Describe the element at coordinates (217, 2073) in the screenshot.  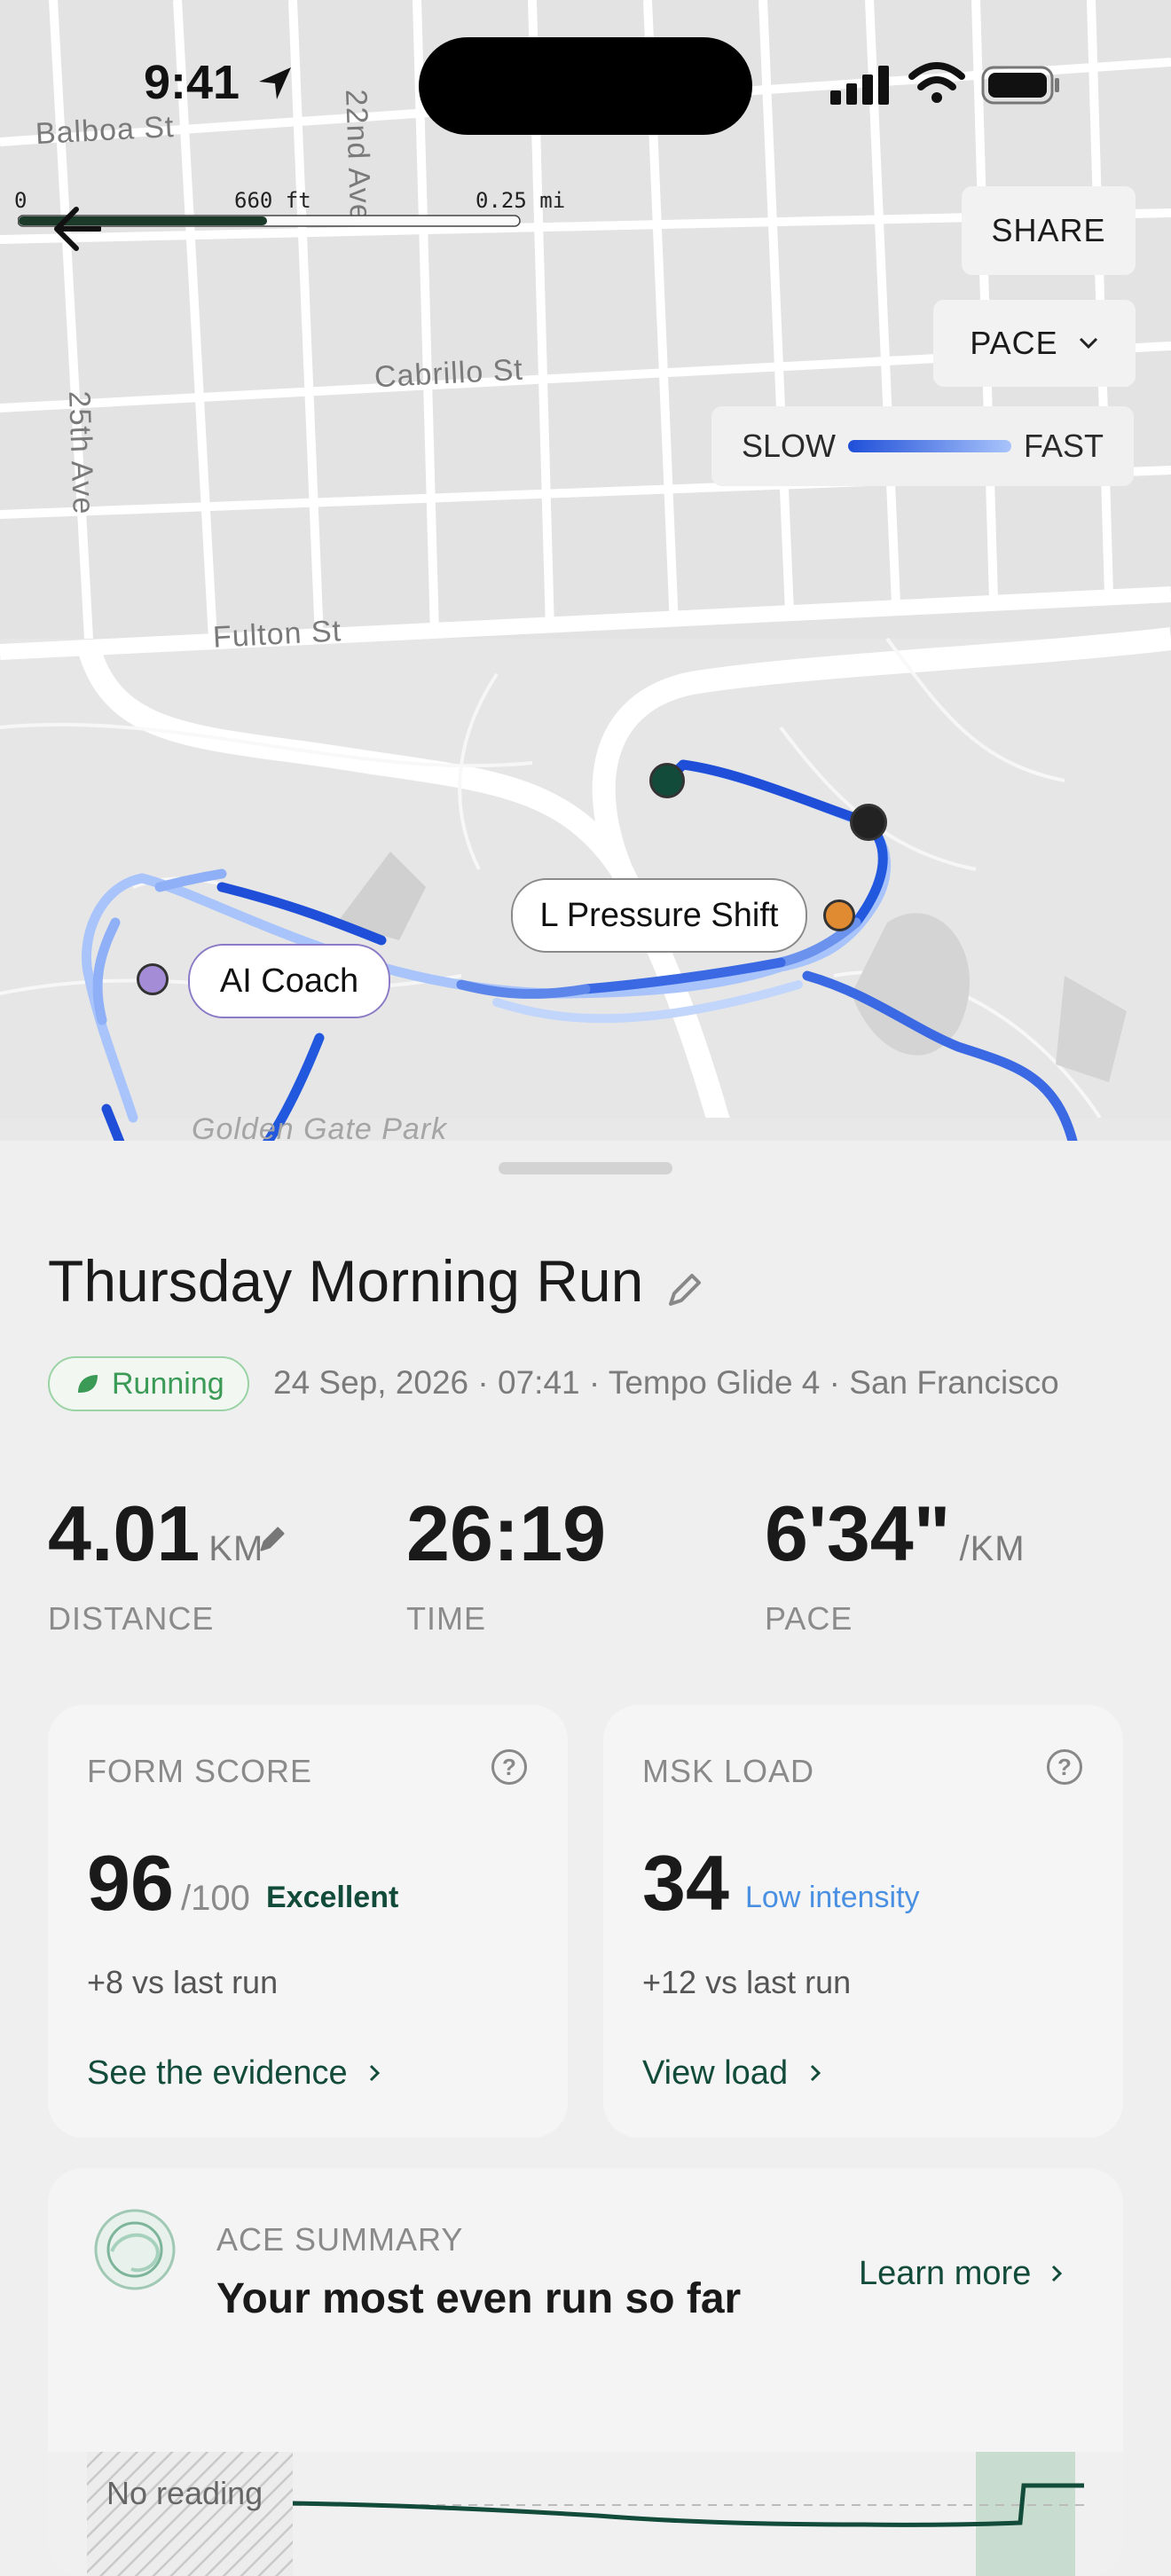
I see `see-evidence-label: See the evidence` at that location.